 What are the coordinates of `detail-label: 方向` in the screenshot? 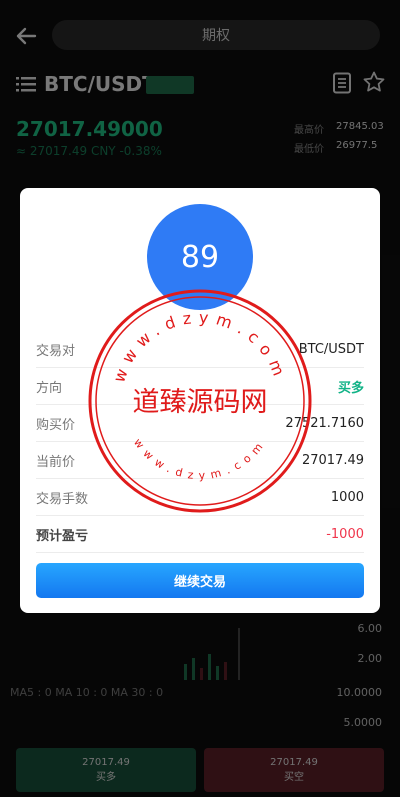 It's located at (49, 388).